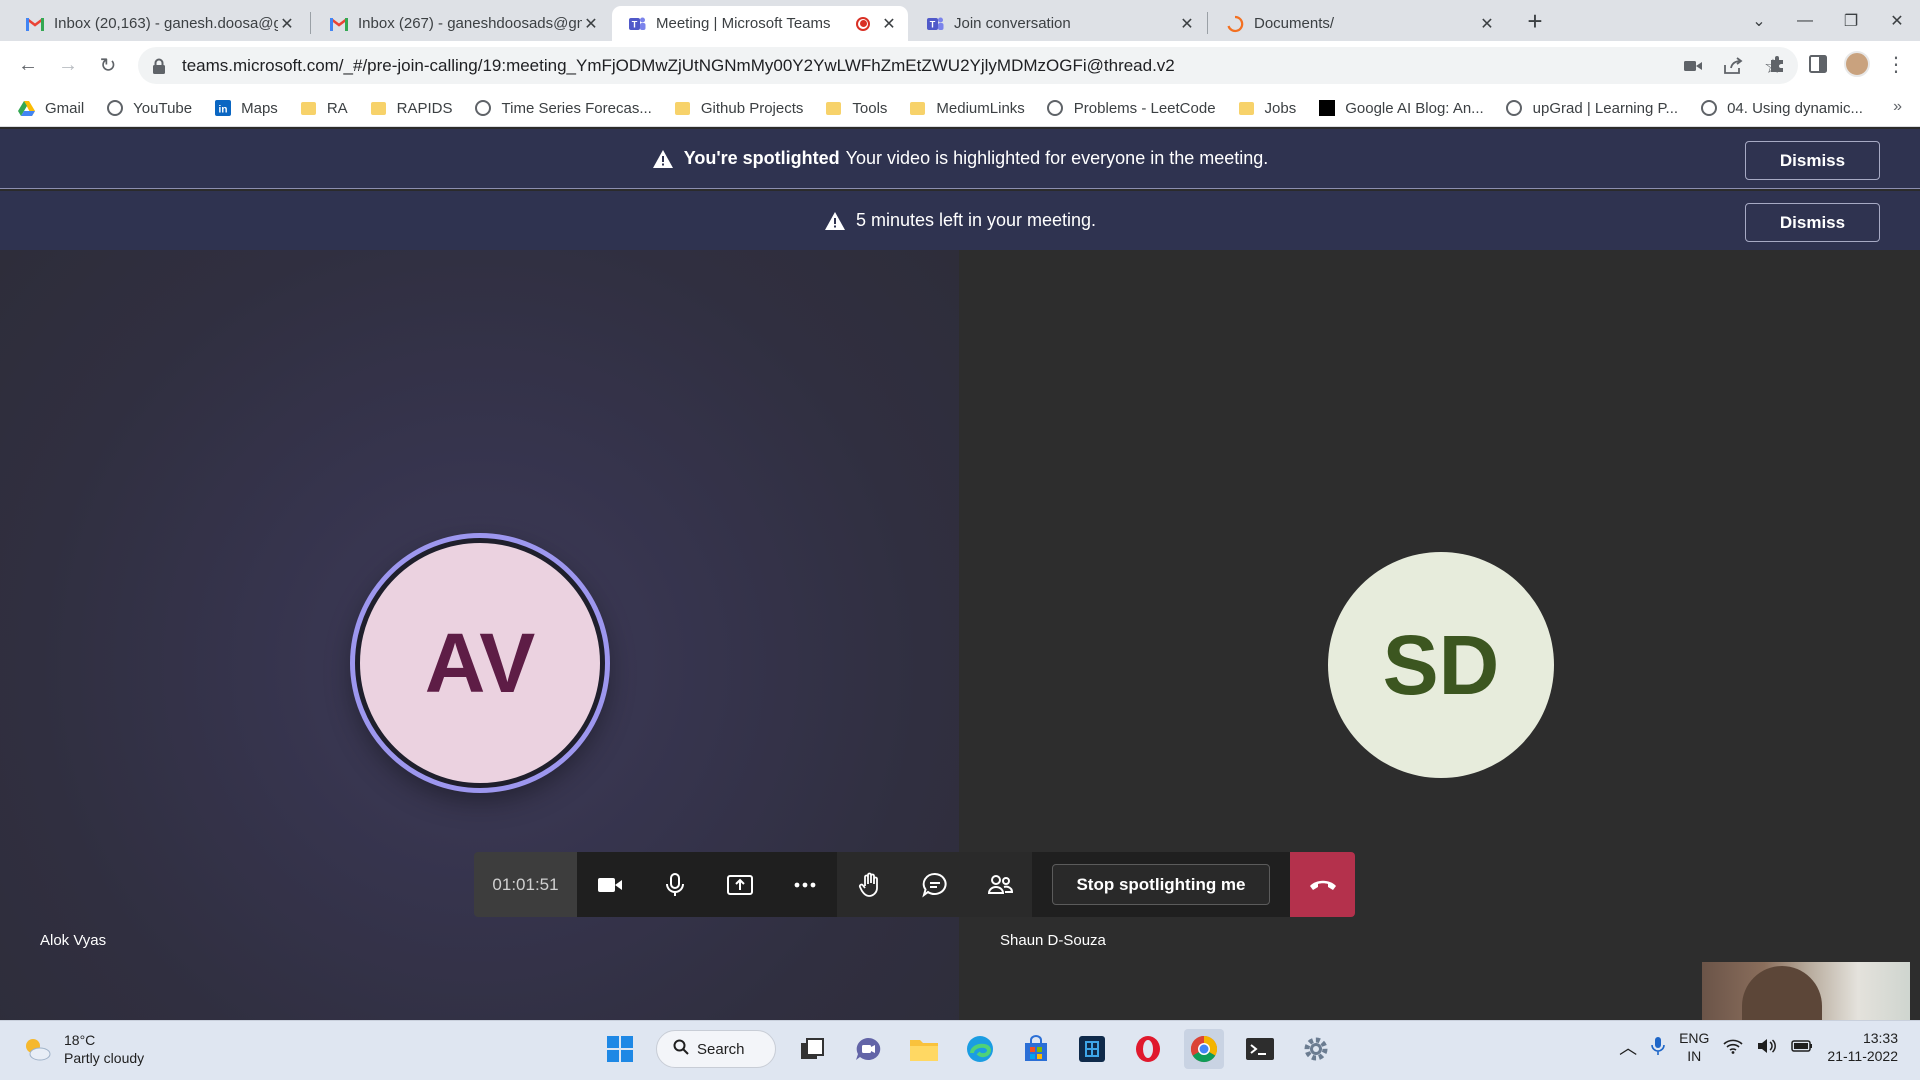 This screenshot has width=1920, height=1080. I want to click on av-controls, so click(707, 884).